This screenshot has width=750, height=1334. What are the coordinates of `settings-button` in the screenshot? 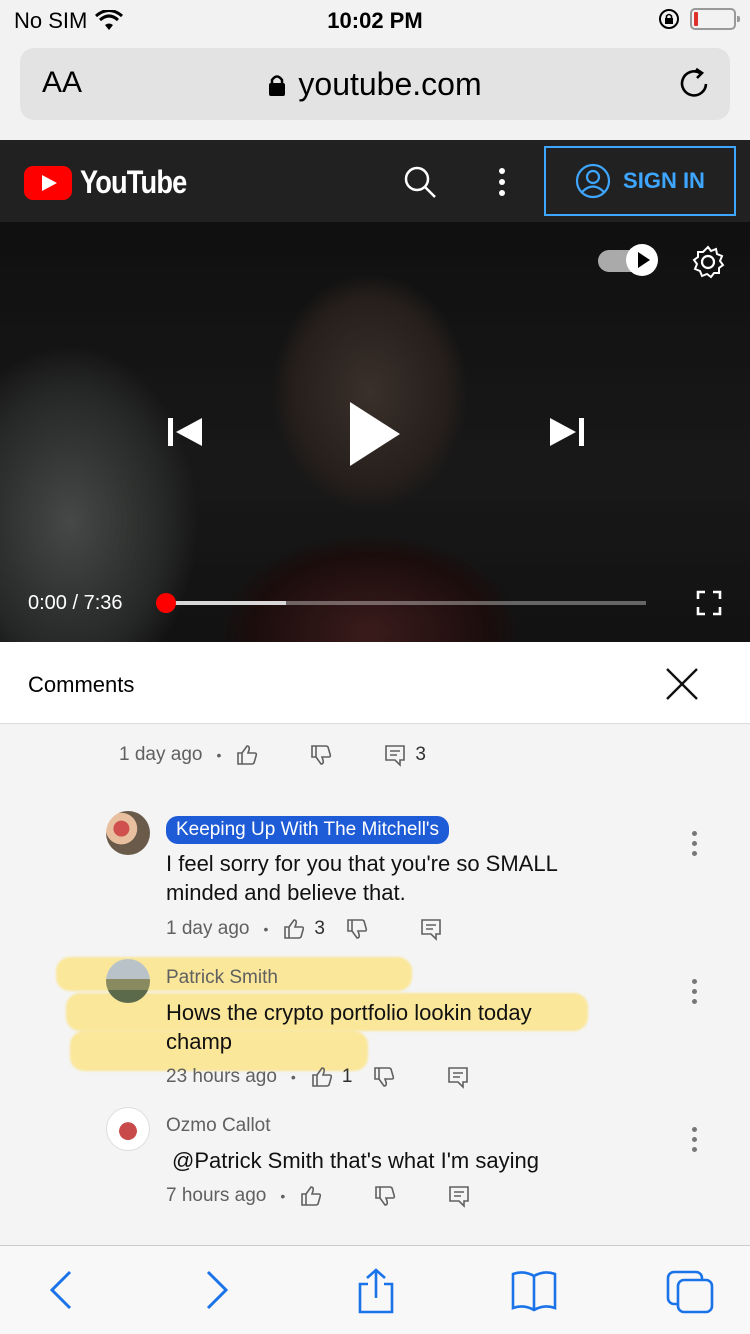 It's located at (708, 264).